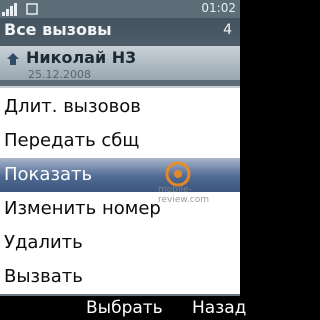  What do you see at coordinates (32, 9) in the screenshot?
I see `sim-indicator-icon` at bounding box center [32, 9].